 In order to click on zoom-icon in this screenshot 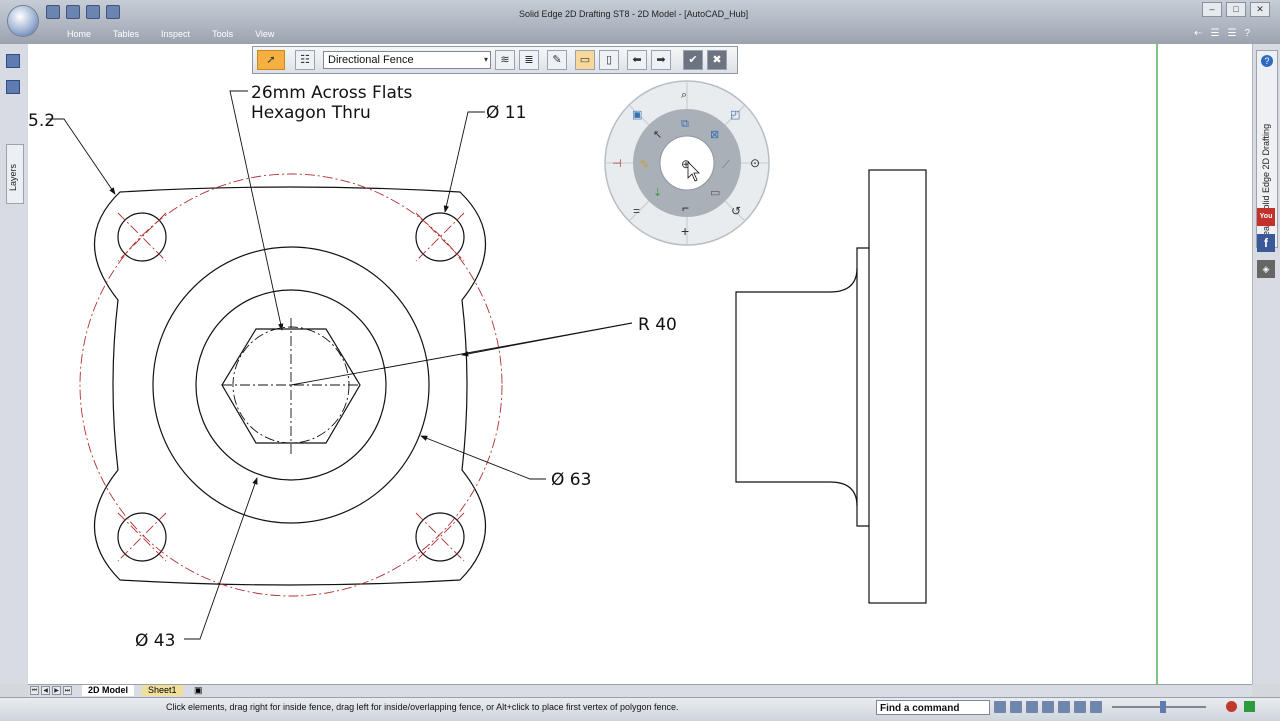, I will do `click(1032, 707)`.